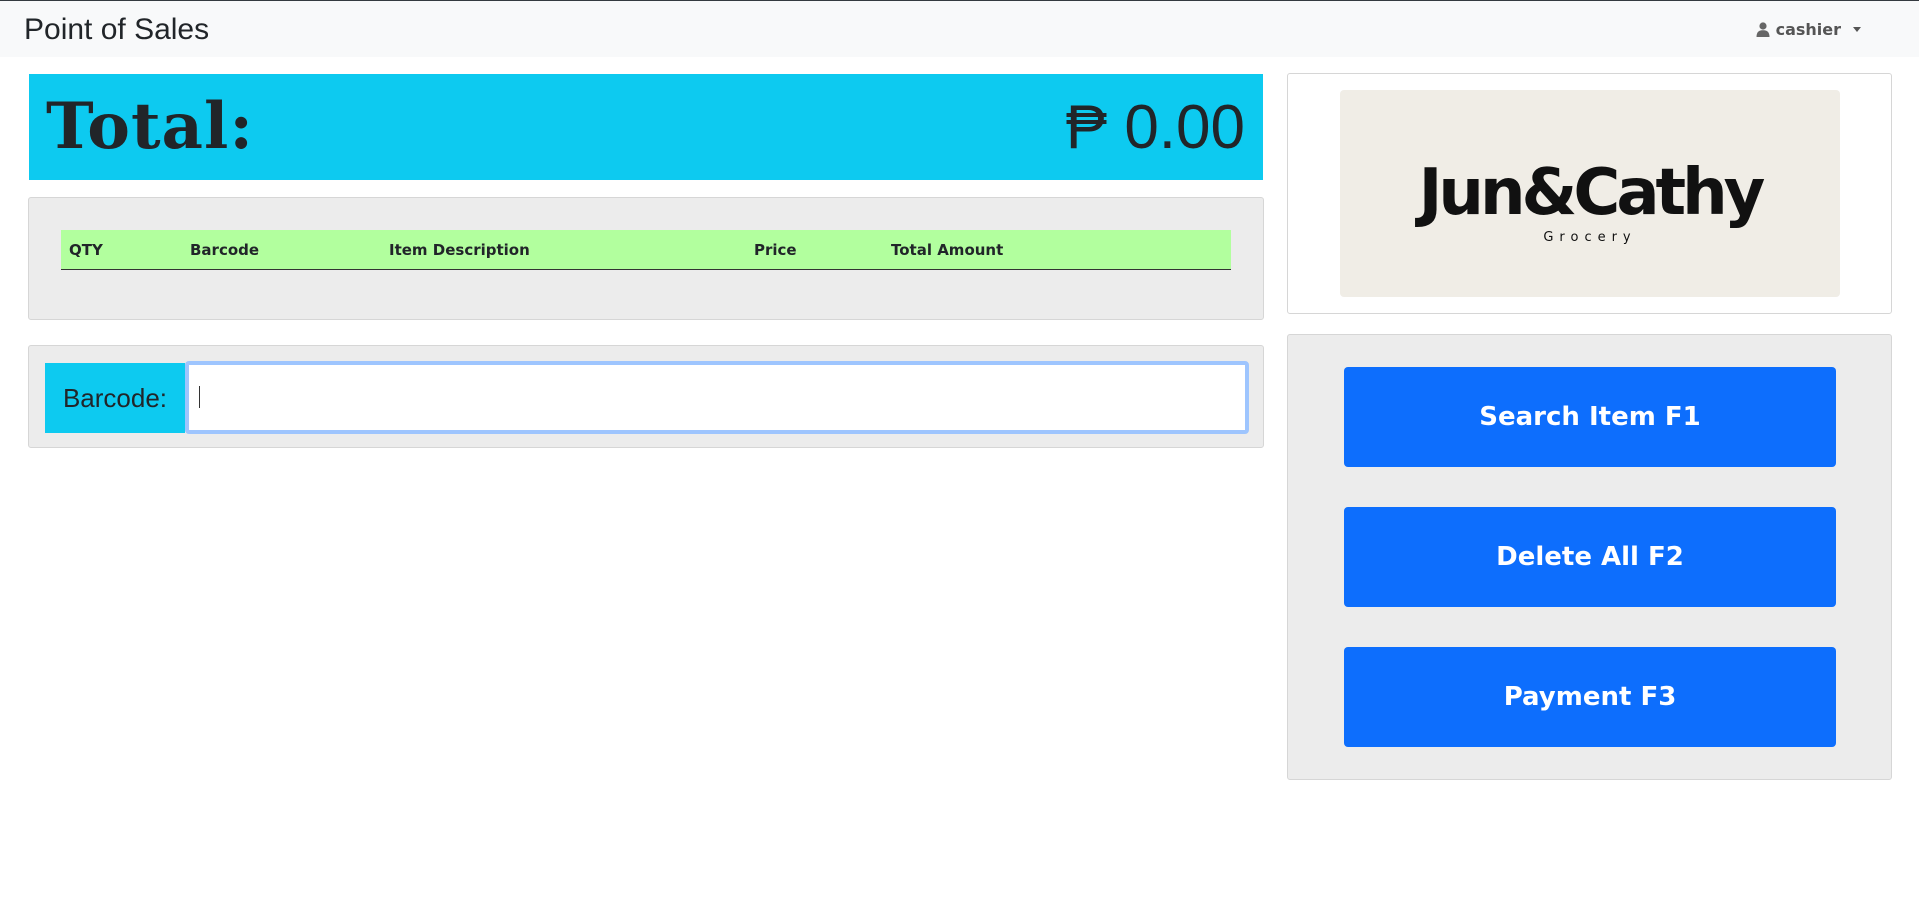  I want to click on store-logo: Jun&Cathy Grocery, so click(1590, 193).